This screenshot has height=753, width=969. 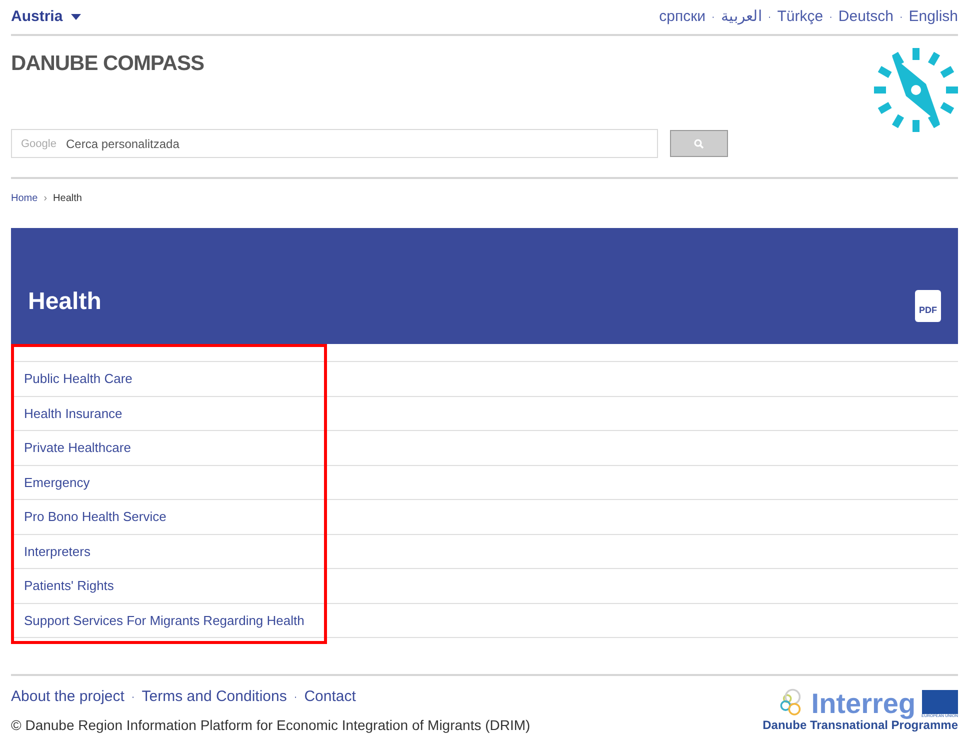 I want to click on topic-link: Health Insurance, so click(x=73, y=413).